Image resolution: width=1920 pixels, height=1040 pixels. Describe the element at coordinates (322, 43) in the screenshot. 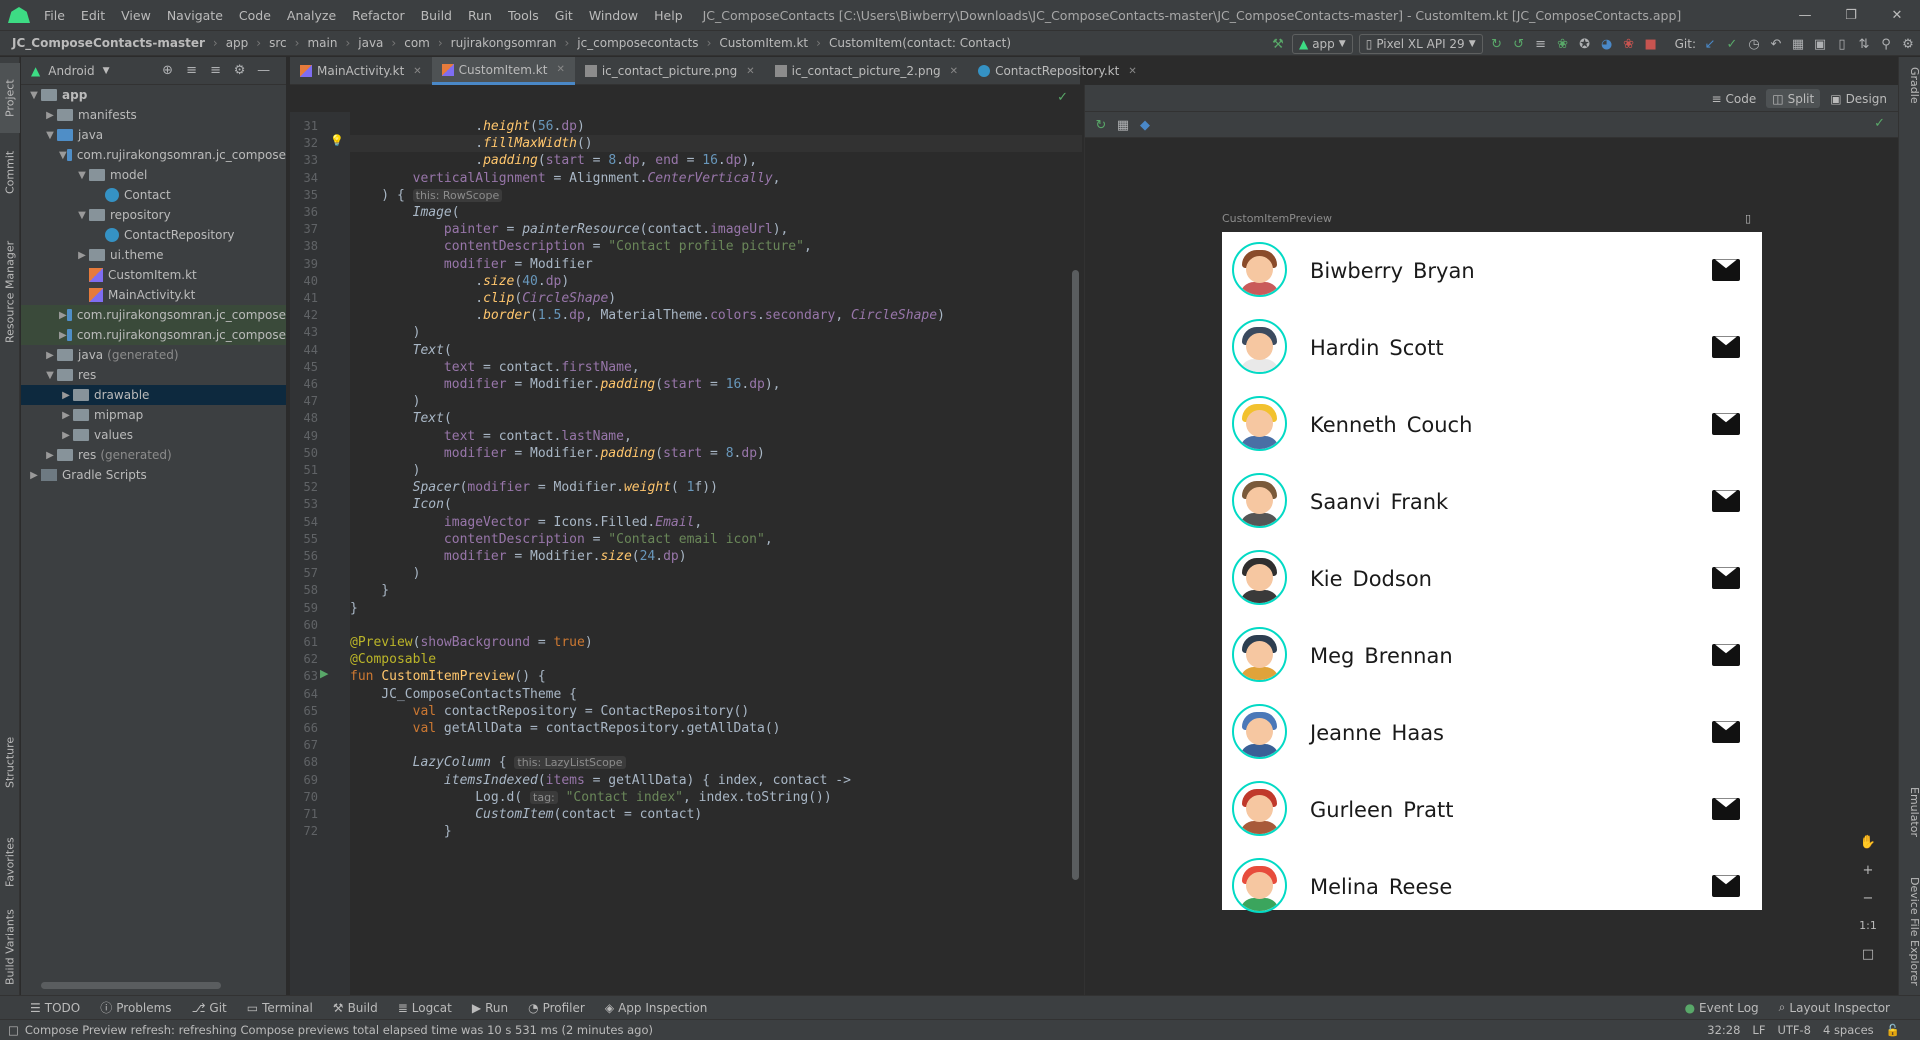

I see `breadcrumb-item: main` at that location.